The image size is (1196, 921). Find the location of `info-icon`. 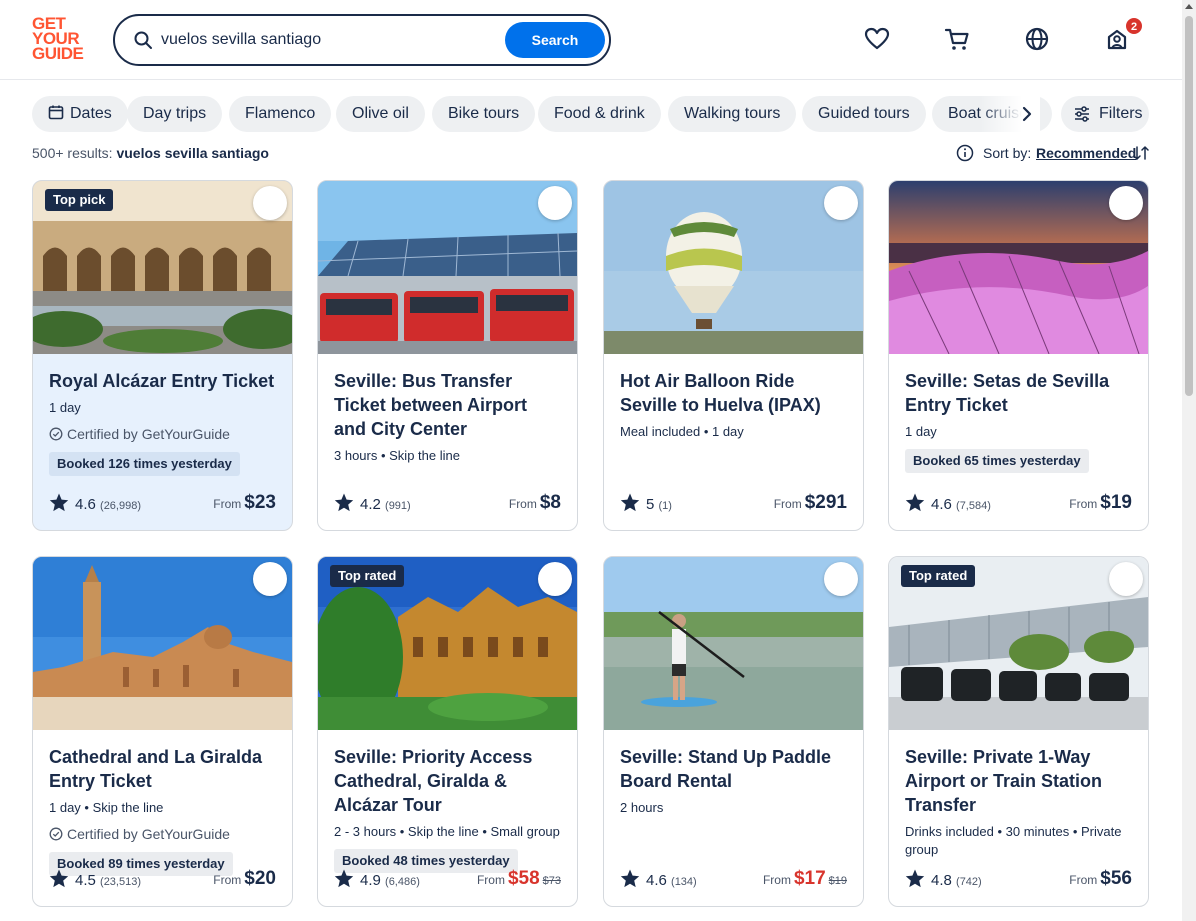

info-icon is located at coordinates (965, 153).